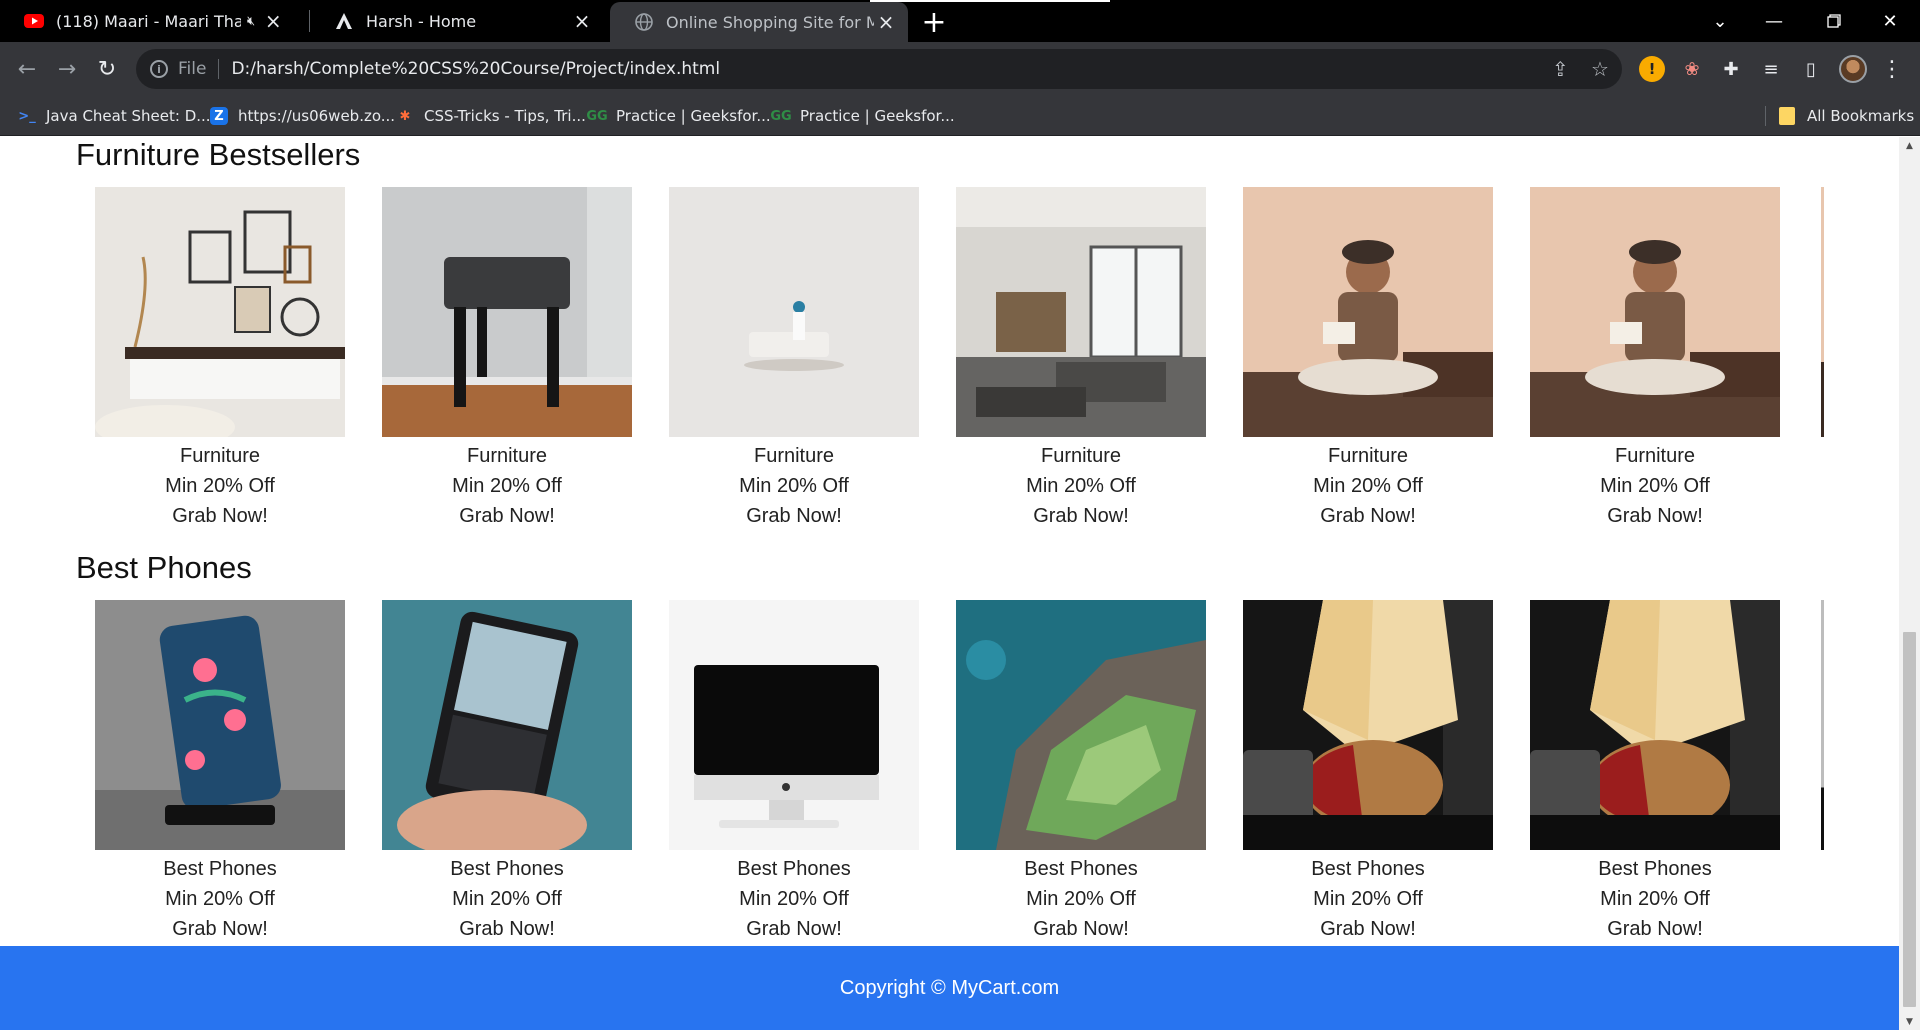  What do you see at coordinates (1909, 583) in the screenshot?
I see `vertical-scrollbar: ▲ ▼` at bounding box center [1909, 583].